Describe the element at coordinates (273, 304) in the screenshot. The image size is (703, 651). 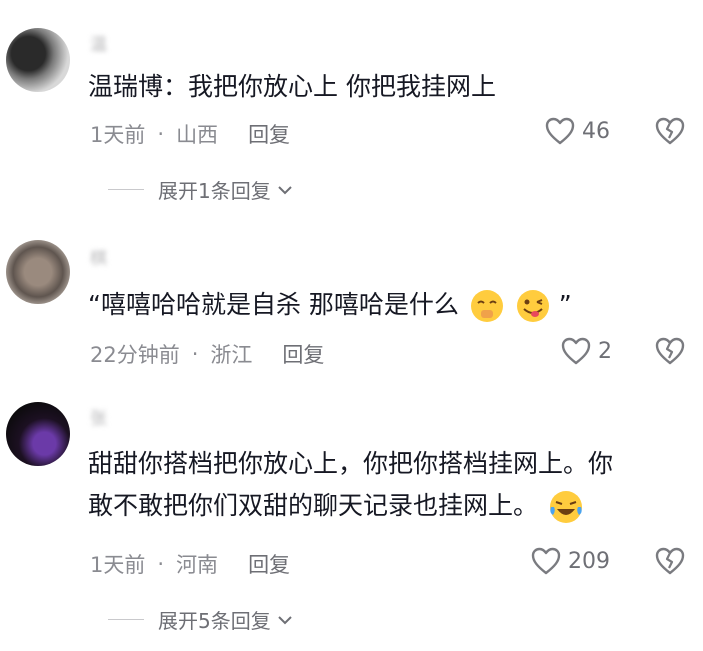
I see `comment-text-body: “嘻嘻哈哈就是自杀 那嘻哈是什么` at that location.